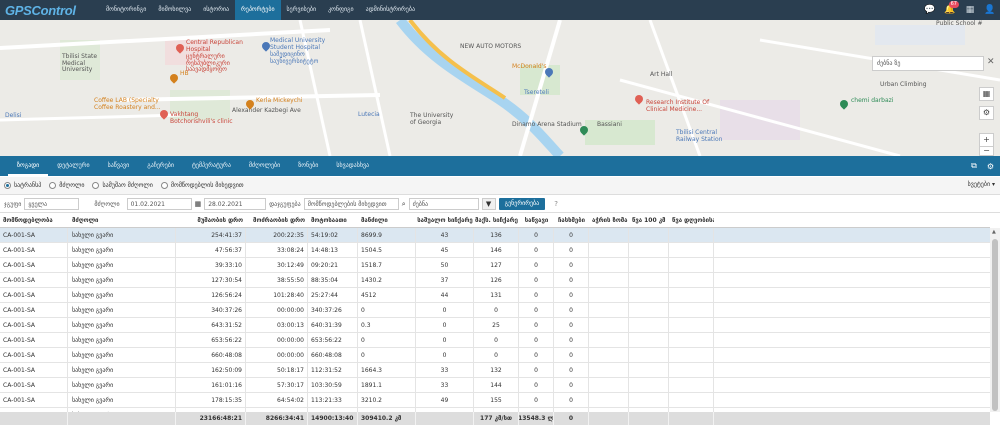 This screenshot has height=425, width=1000. What do you see at coordinates (404, 204) in the screenshot?
I see `search-icon: ⌕` at bounding box center [404, 204].